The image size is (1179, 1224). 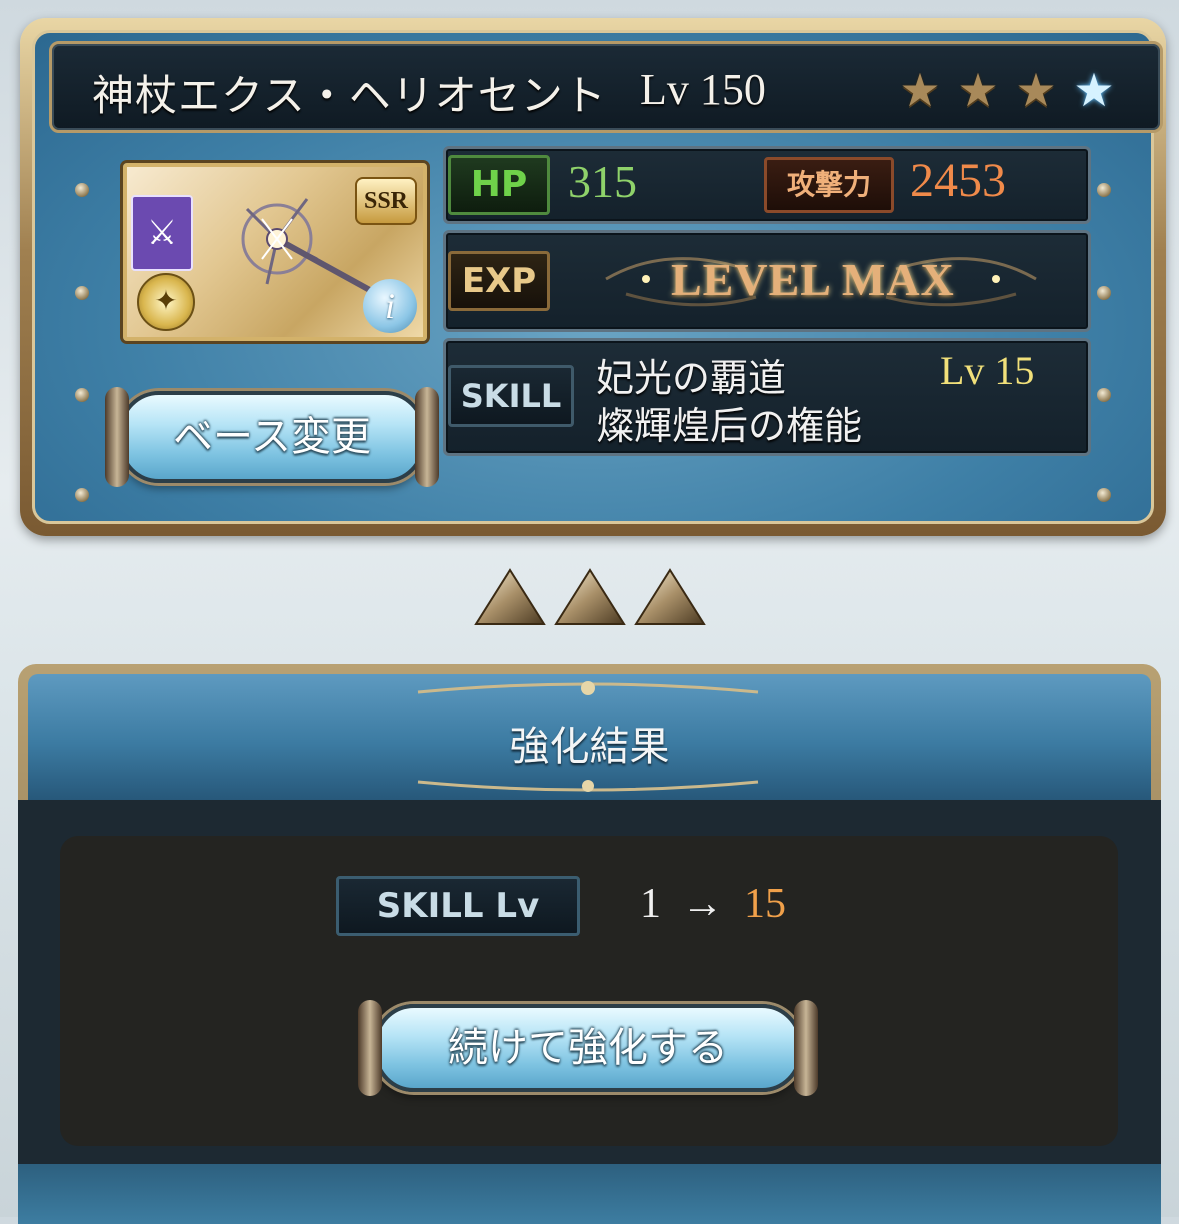 What do you see at coordinates (499, 185) in the screenshot?
I see `hp-label: HP` at bounding box center [499, 185].